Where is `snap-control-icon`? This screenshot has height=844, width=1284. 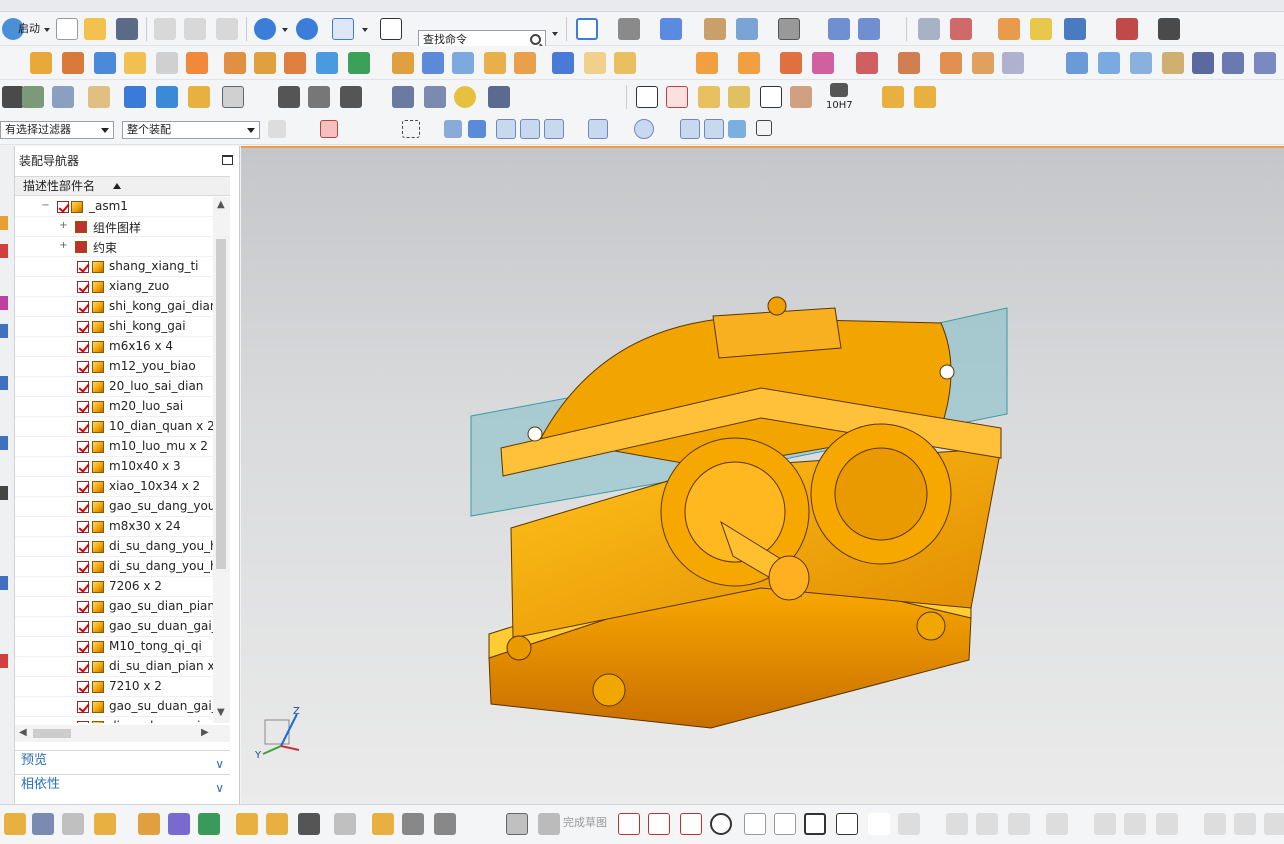 snap-control-icon is located at coordinates (554, 129).